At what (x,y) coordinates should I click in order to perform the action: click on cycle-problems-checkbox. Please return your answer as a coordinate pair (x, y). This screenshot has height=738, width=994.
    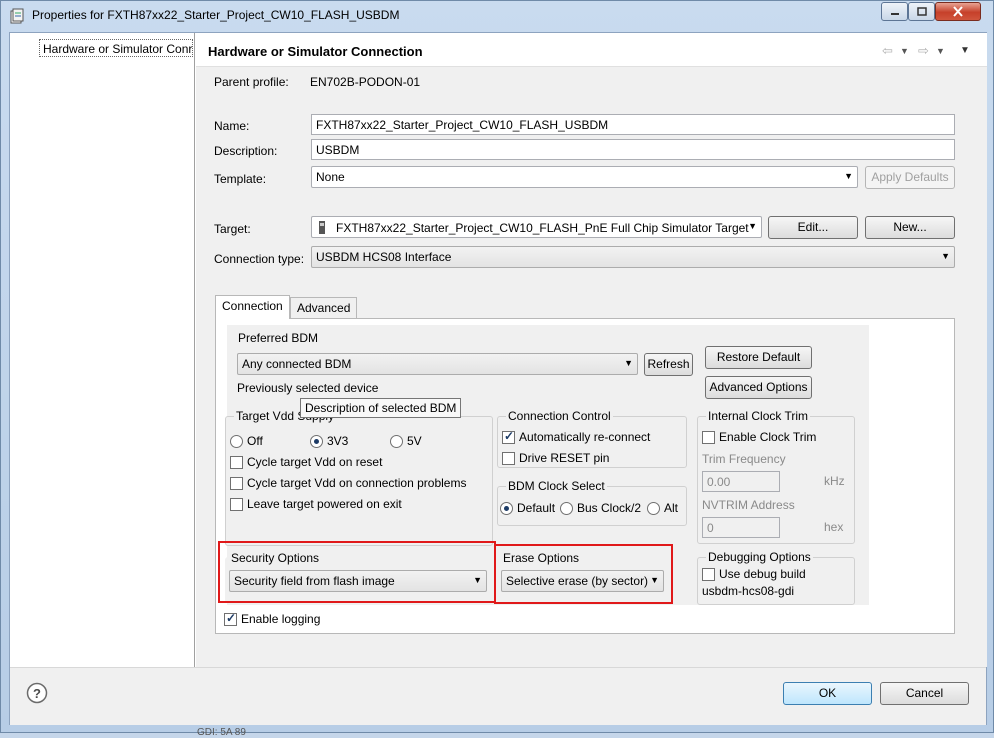
    Looking at the image, I should click on (236, 483).